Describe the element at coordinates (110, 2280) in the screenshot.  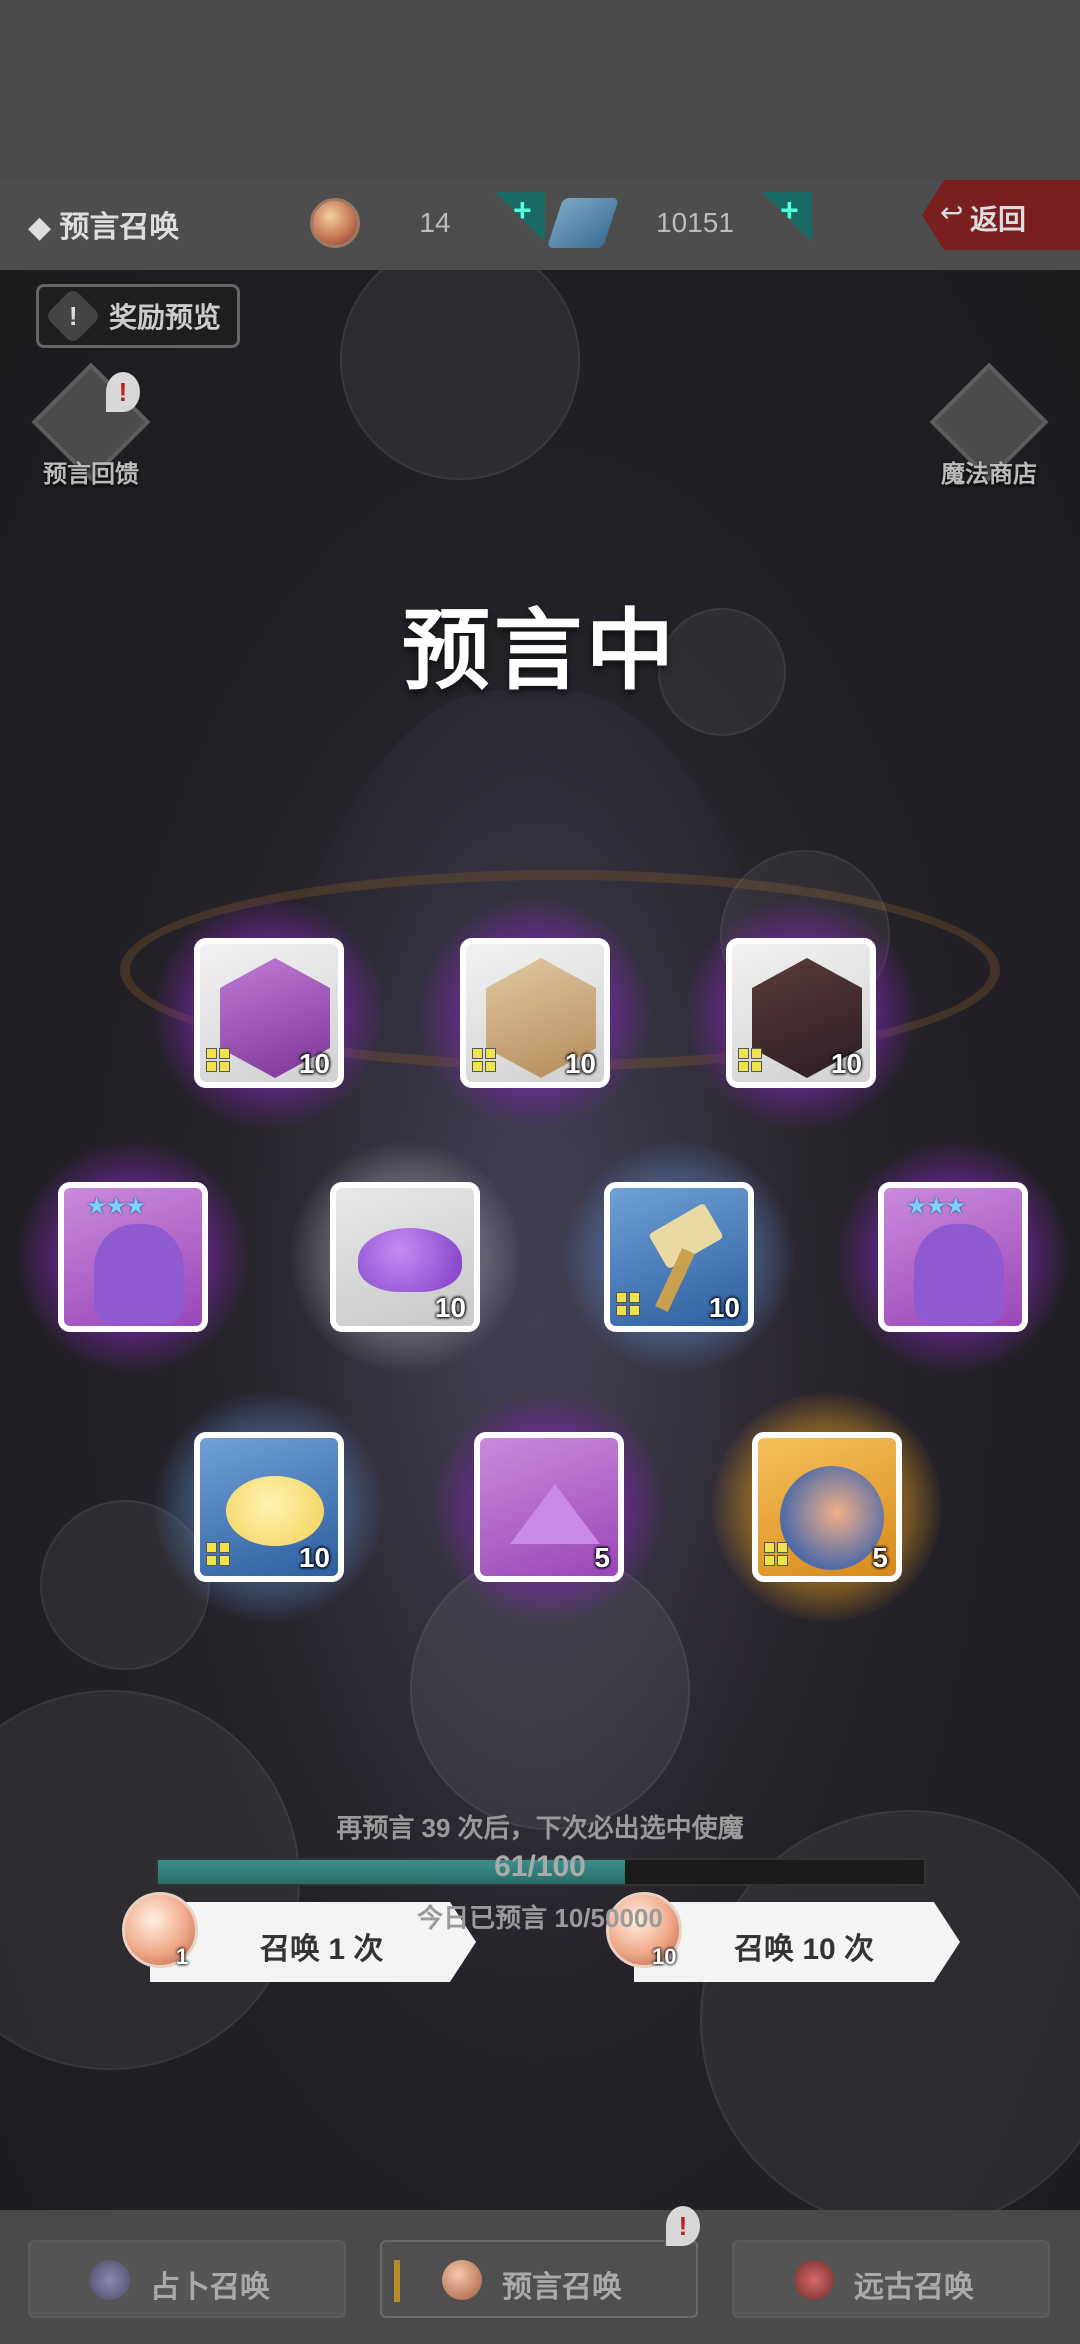
I see `crystal-ball-icon` at that location.